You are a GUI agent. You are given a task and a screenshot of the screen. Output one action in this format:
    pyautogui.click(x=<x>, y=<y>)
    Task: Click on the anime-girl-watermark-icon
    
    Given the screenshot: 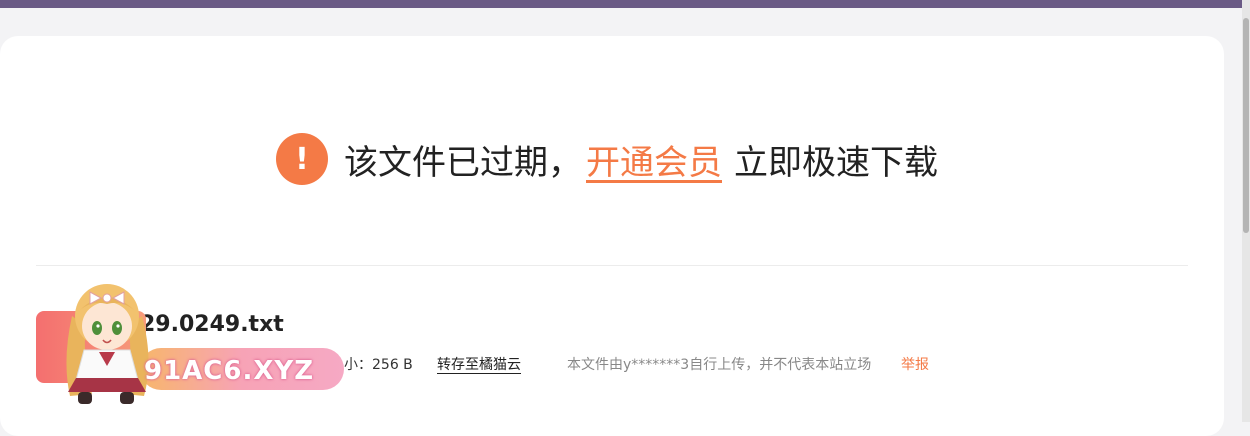 What is the action you would take?
    pyautogui.click(x=107, y=344)
    